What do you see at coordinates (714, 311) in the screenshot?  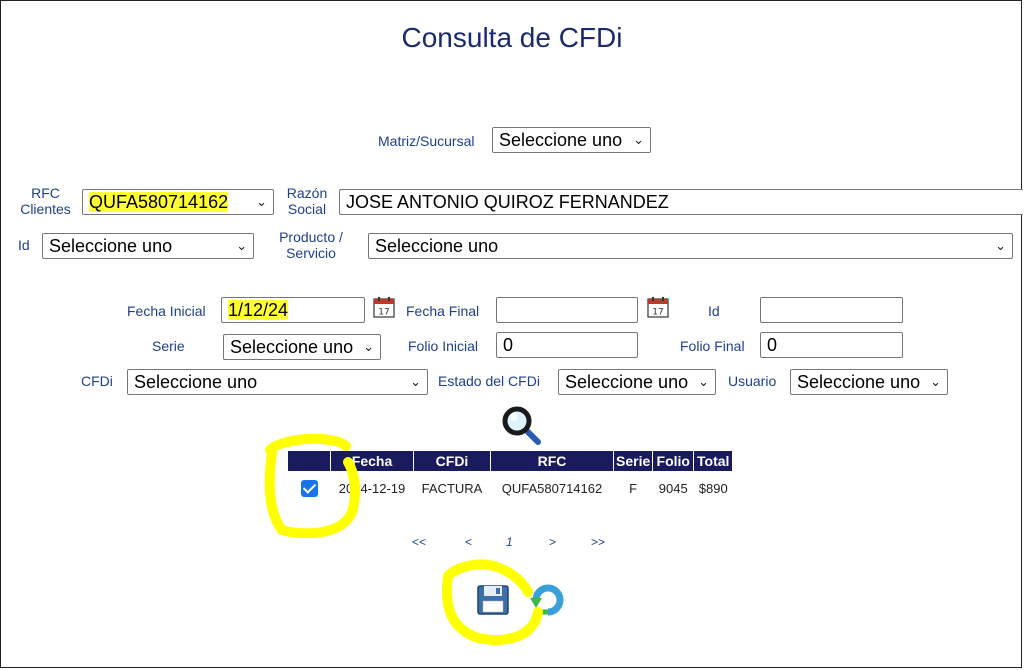 I see `id2-label: Id` at bounding box center [714, 311].